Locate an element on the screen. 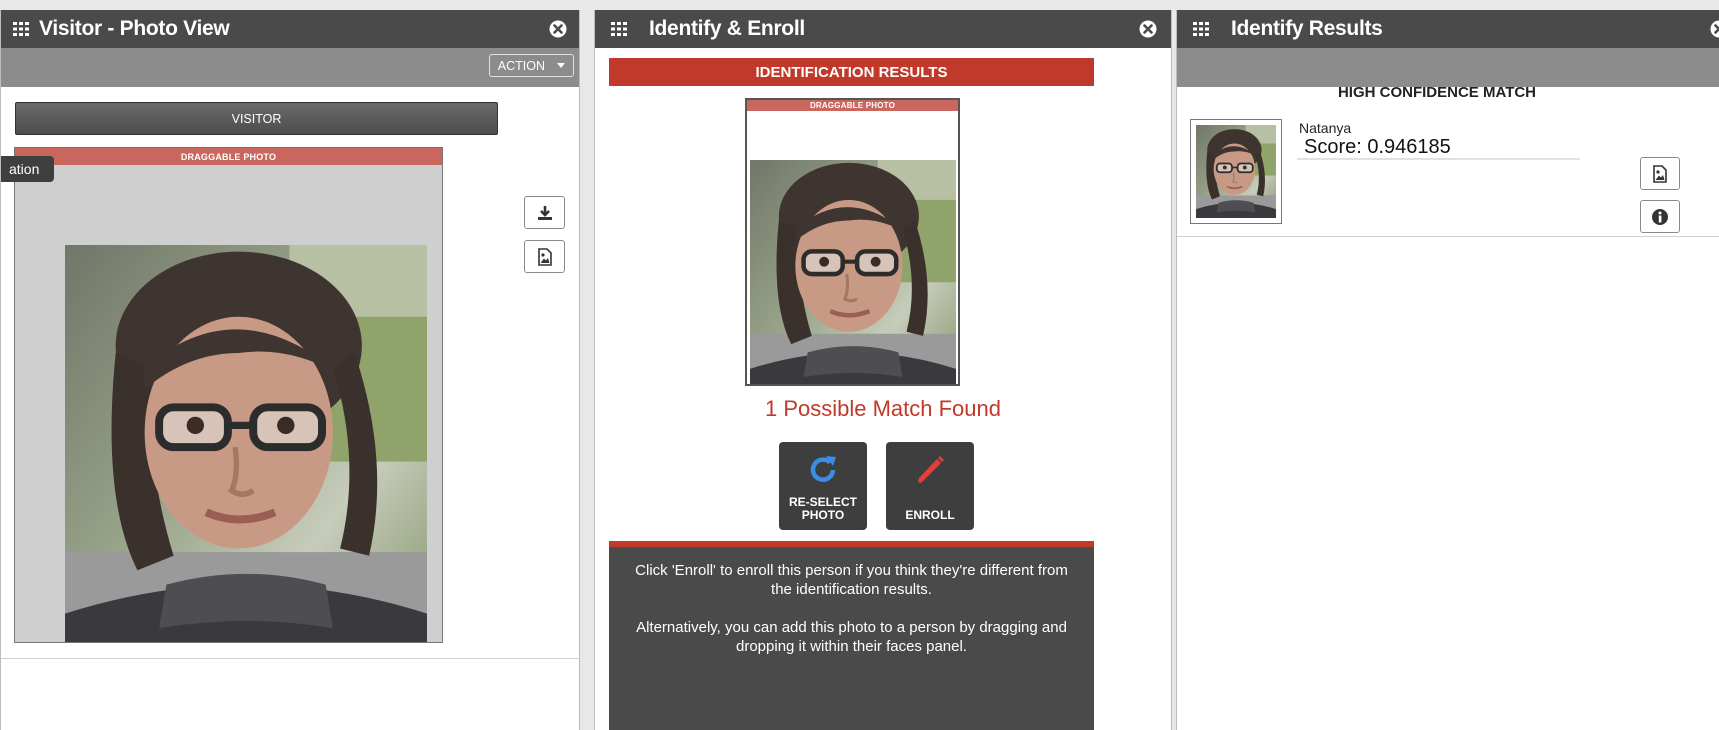 The image size is (1719, 730). panel-title: Identify & Enroll is located at coordinates (727, 28).